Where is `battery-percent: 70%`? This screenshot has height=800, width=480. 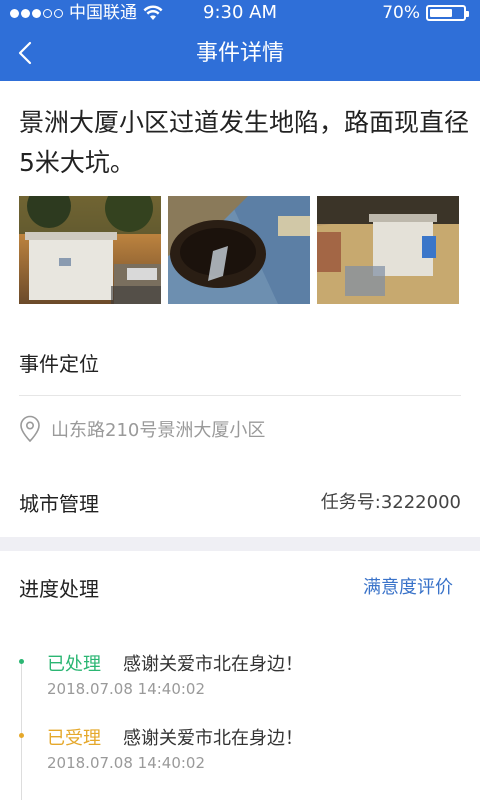 battery-percent: 70% is located at coordinates (401, 13).